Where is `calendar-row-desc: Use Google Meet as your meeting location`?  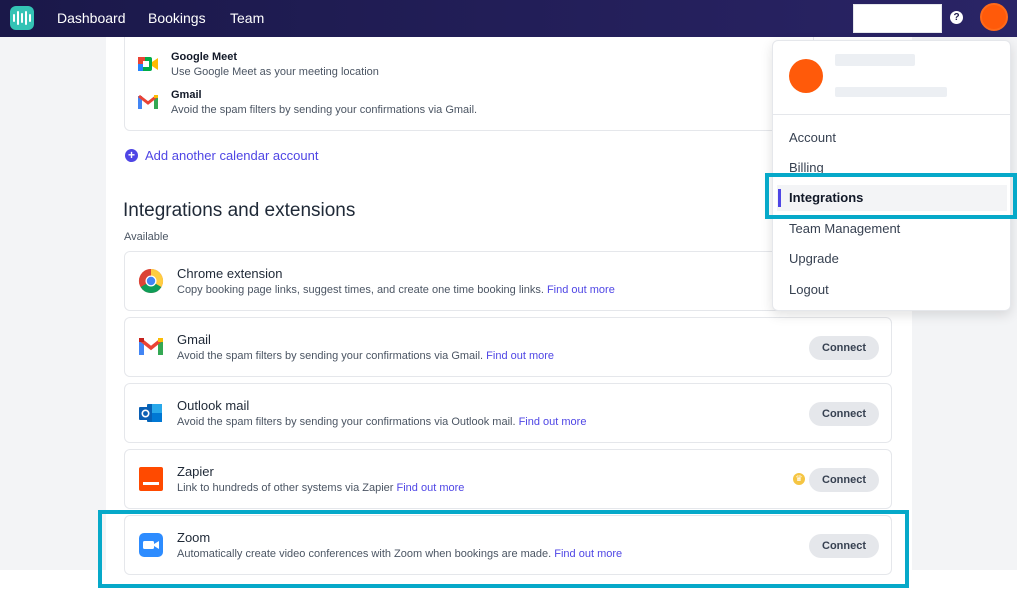
calendar-row-desc: Use Google Meet as your meeting location is located at coordinates (275, 72).